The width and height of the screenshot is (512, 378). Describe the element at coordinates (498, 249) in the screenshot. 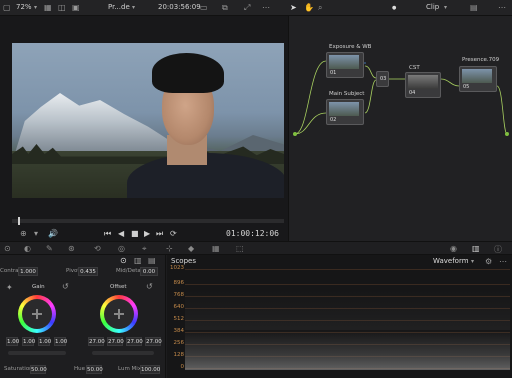

I see `info-icon: ⓘ` at that location.